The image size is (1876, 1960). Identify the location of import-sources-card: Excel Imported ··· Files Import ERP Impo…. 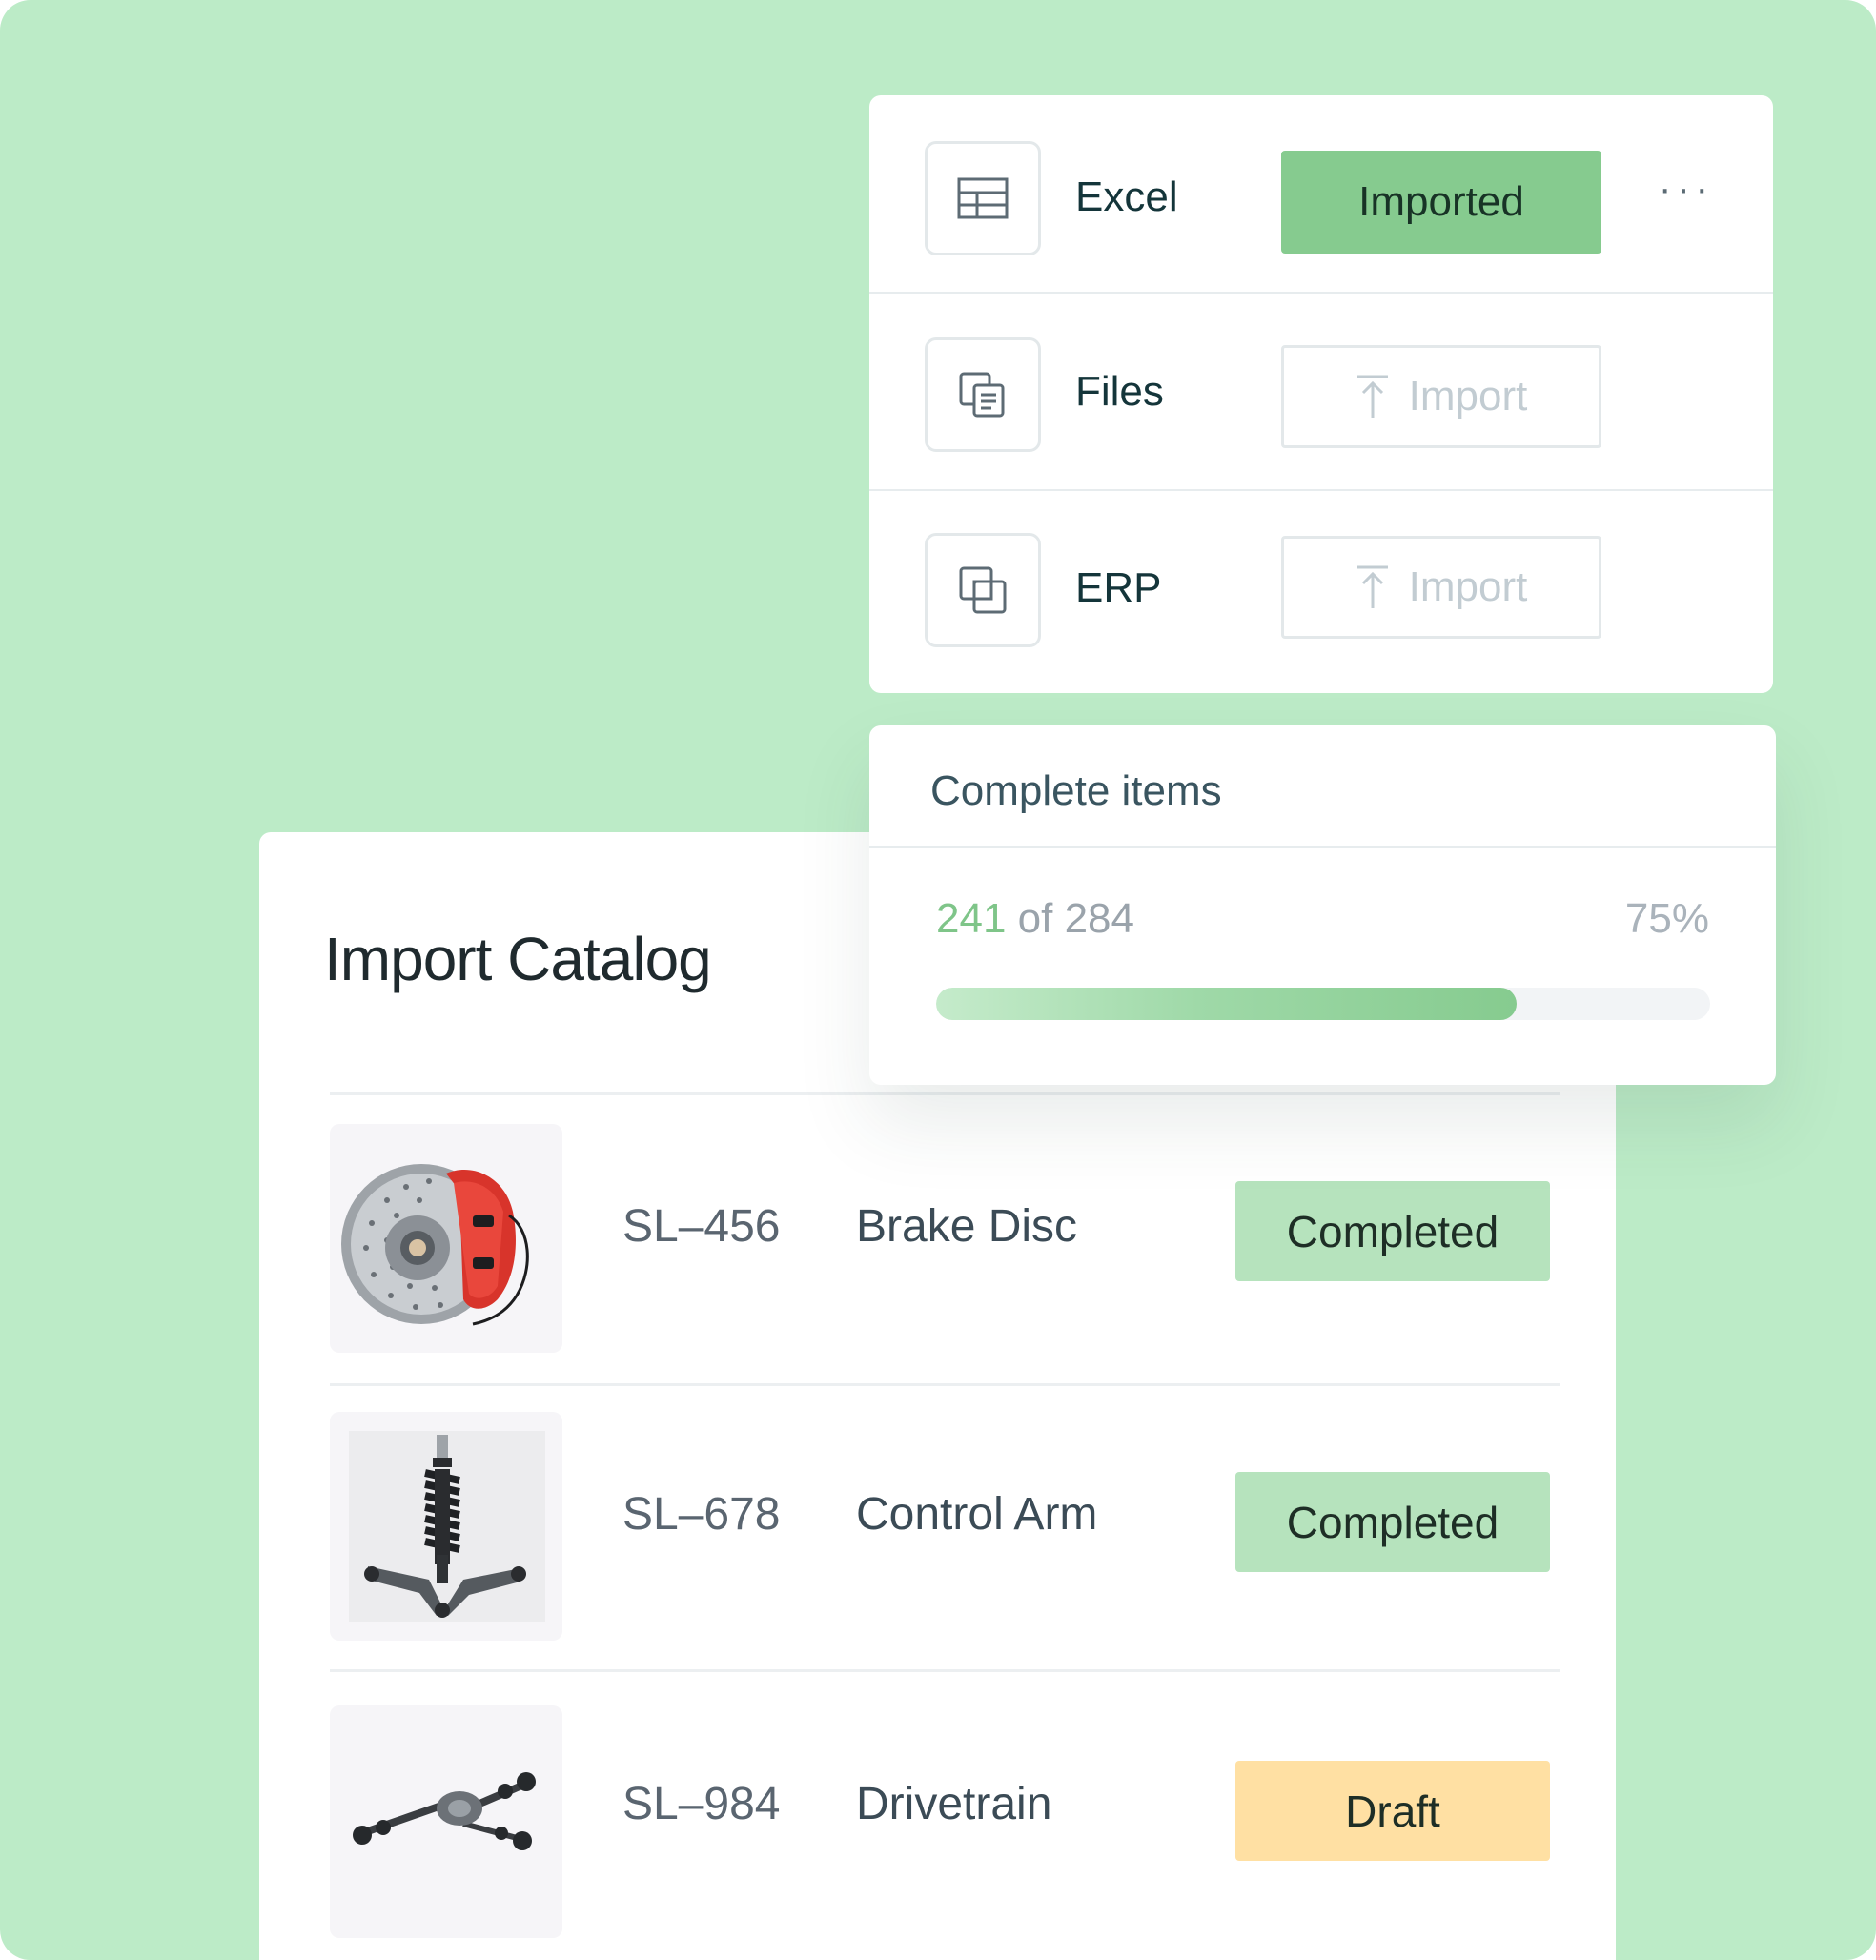
(1321, 394).